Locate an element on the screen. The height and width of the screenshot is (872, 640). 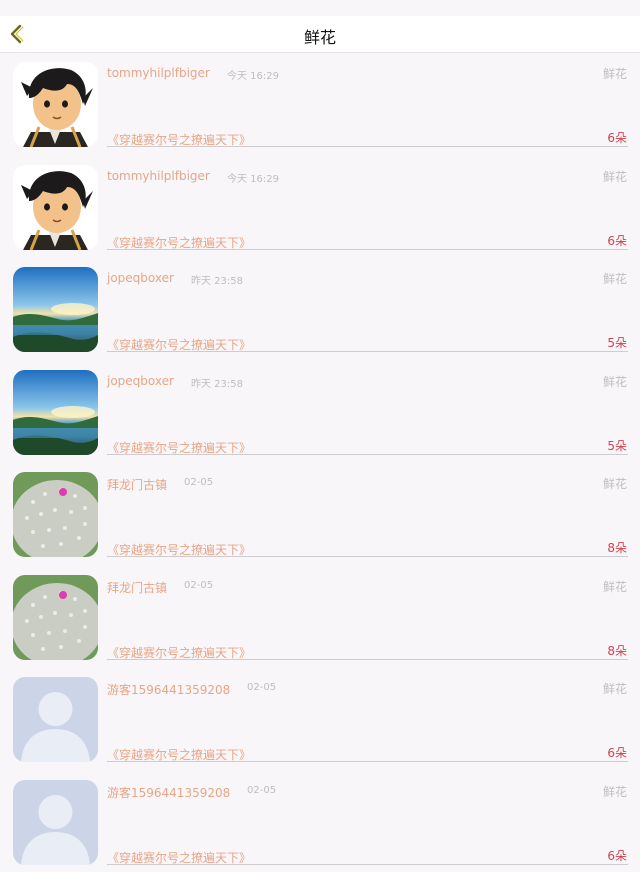
page-title: 鲜花 is located at coordinates (320, 36).